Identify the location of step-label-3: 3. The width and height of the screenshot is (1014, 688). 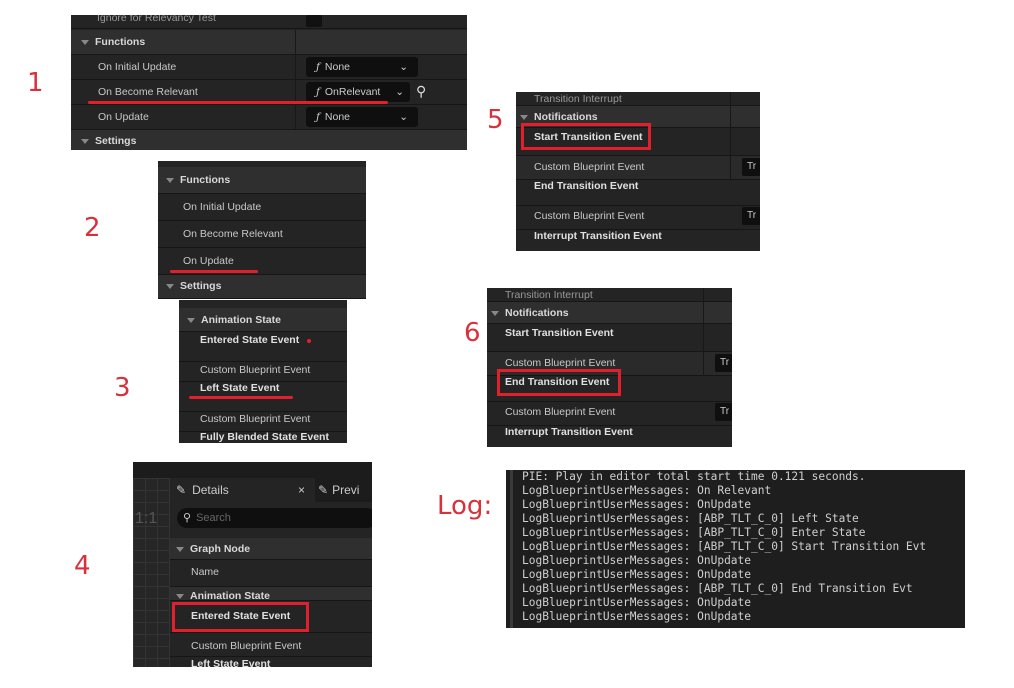
(122, 388).